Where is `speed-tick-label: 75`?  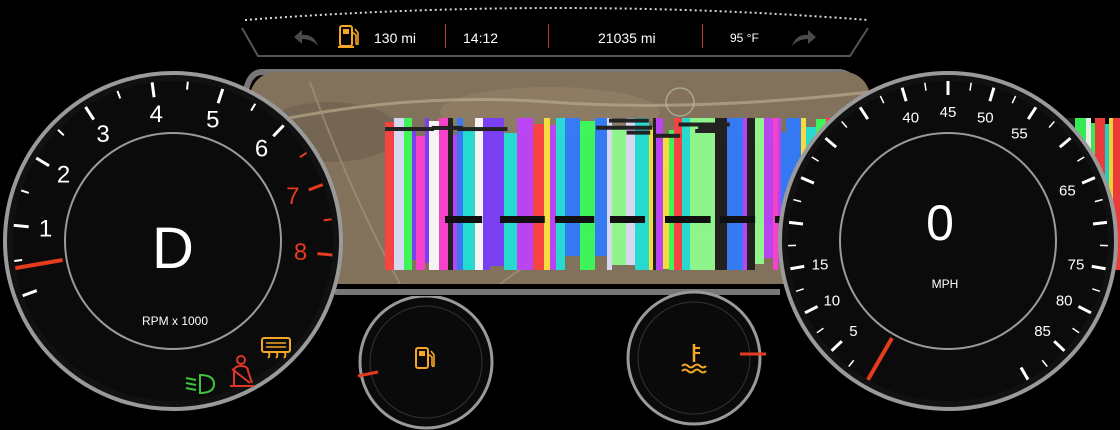
speed-tick-label: 75 is located at coordinates (1076, 265).